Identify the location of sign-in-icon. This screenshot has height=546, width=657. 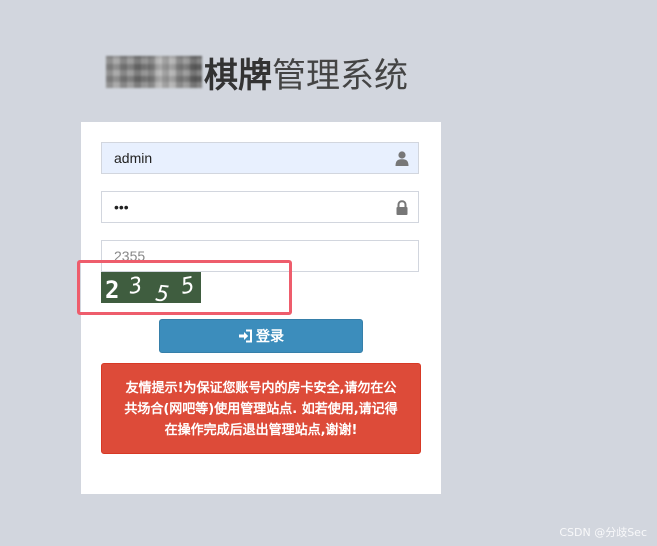
(245, 336).